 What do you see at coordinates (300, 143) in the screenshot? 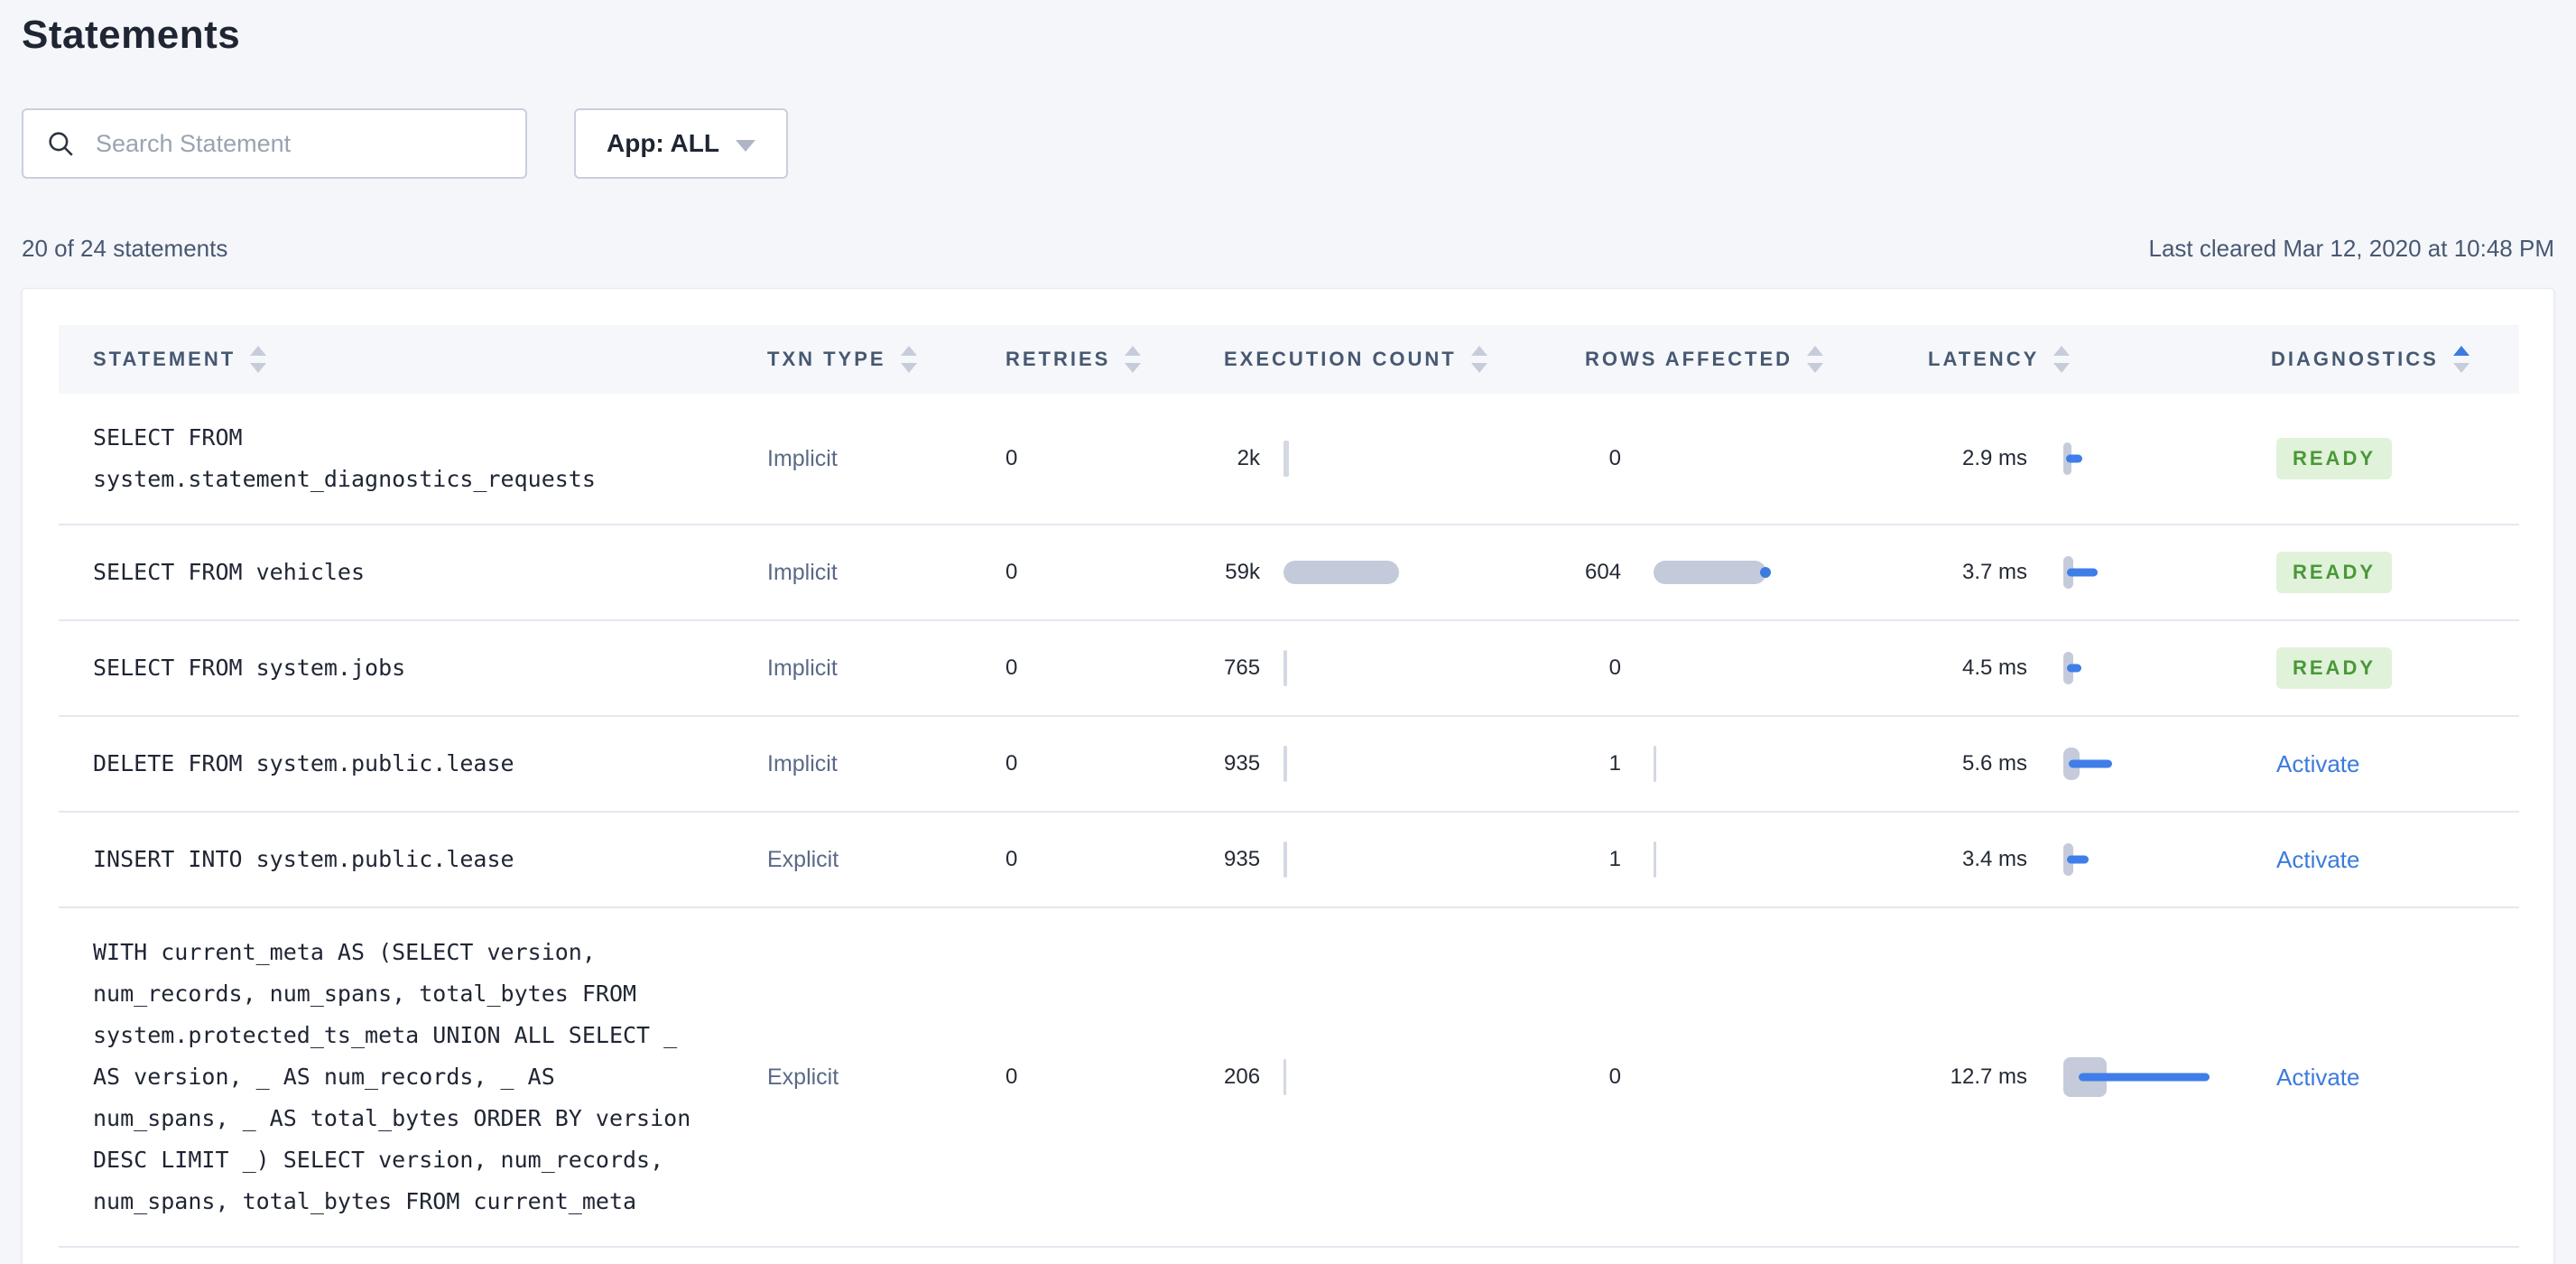
I see `search-input` at bounding box center [300, 143].